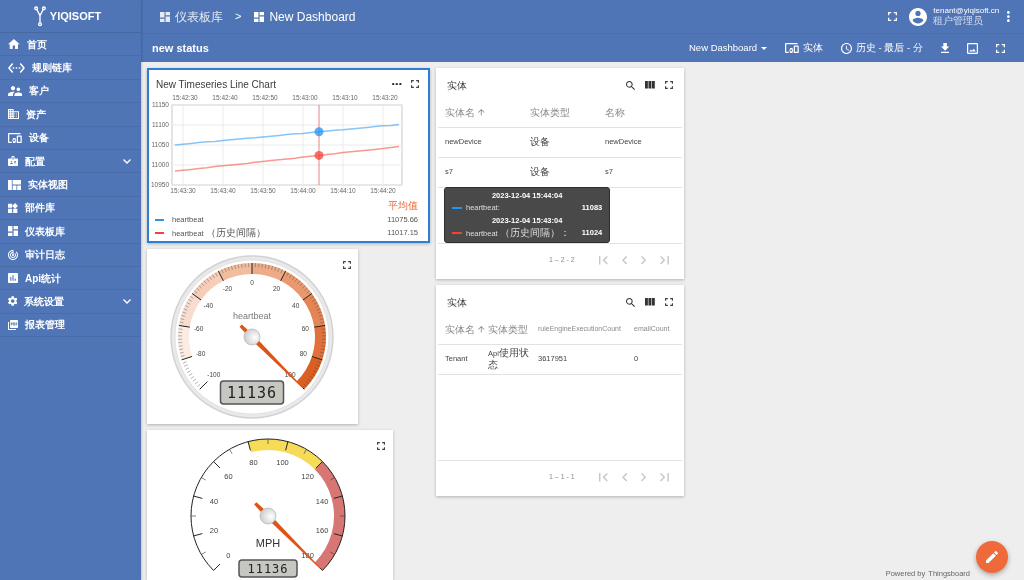  I want to click on sidebar-item: 资产, so click(70, 115).